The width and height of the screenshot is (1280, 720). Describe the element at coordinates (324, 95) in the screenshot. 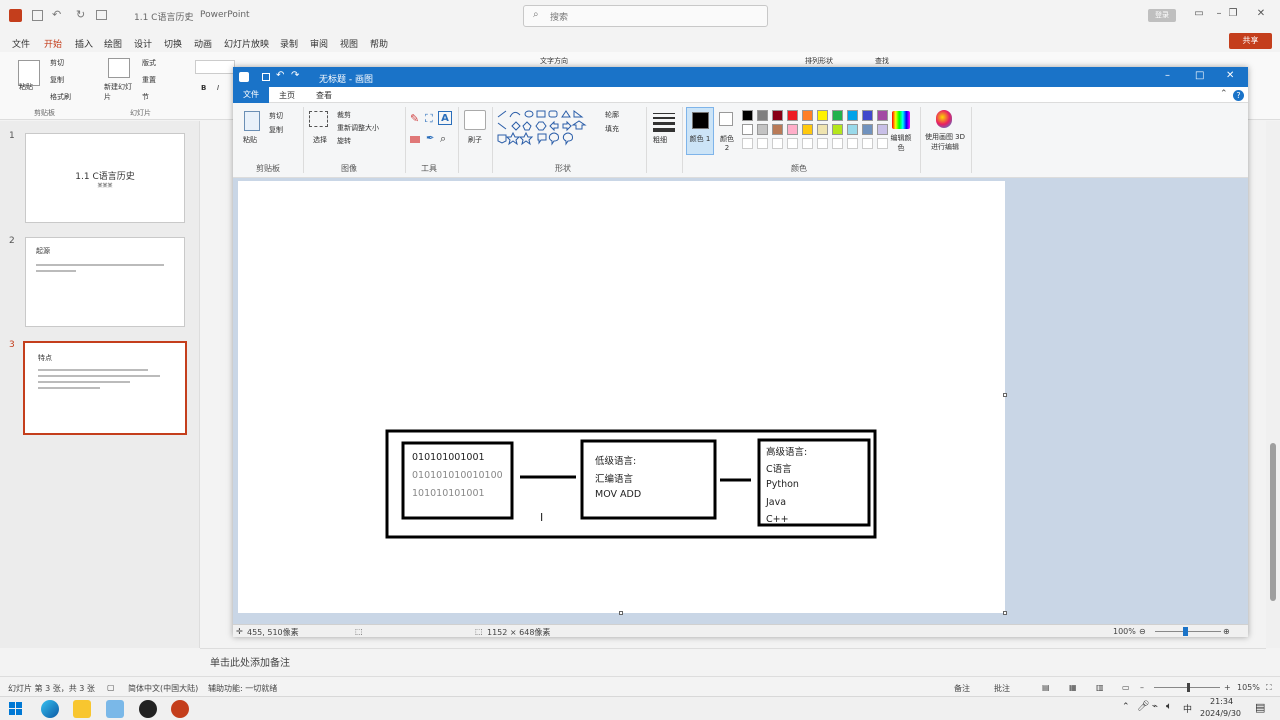

I see `tab-view: 查看` at that location.